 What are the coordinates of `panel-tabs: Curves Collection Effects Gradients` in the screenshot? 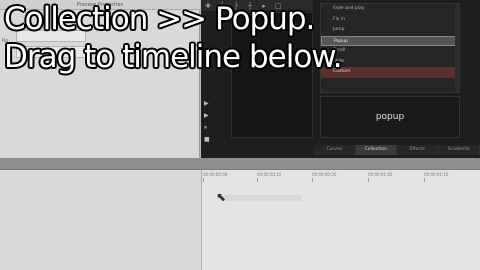 It's located at (397, 150).